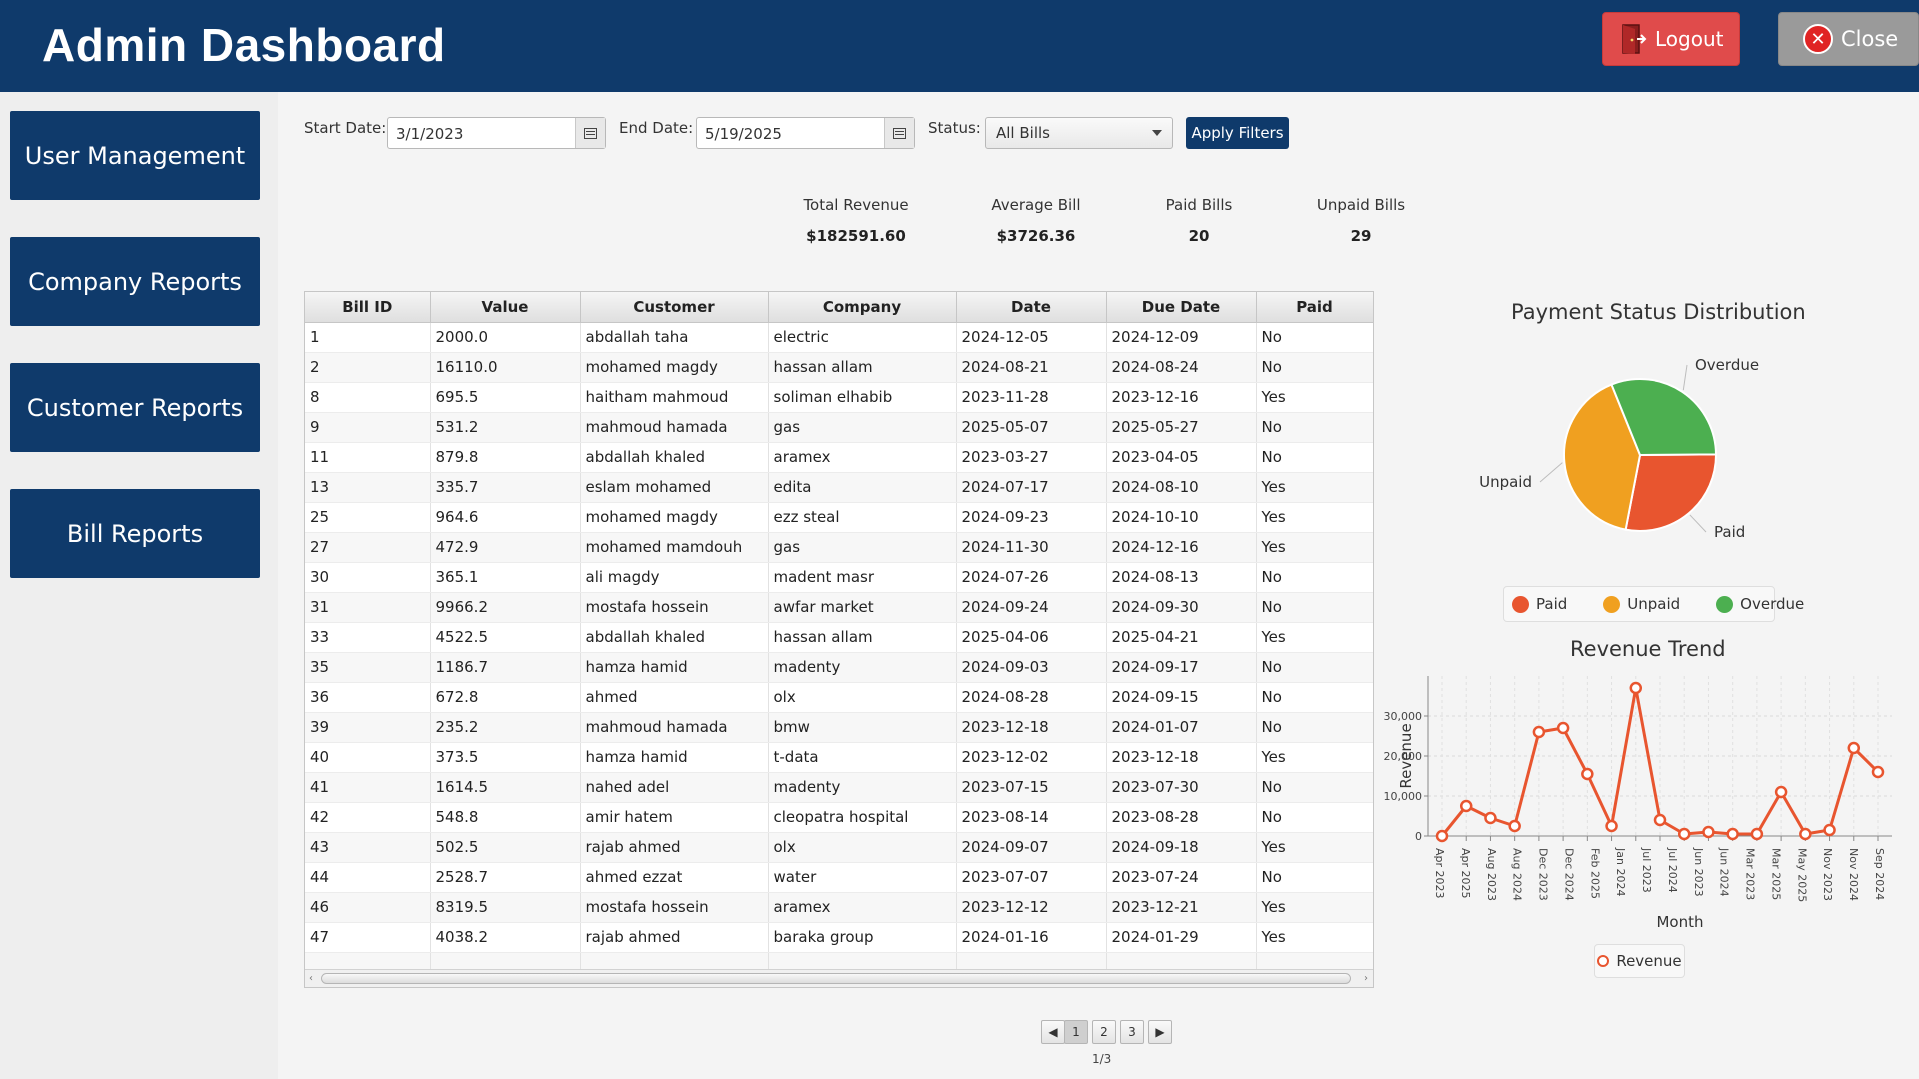  I want to click on column-header-date: Date, so click(1031, 307).